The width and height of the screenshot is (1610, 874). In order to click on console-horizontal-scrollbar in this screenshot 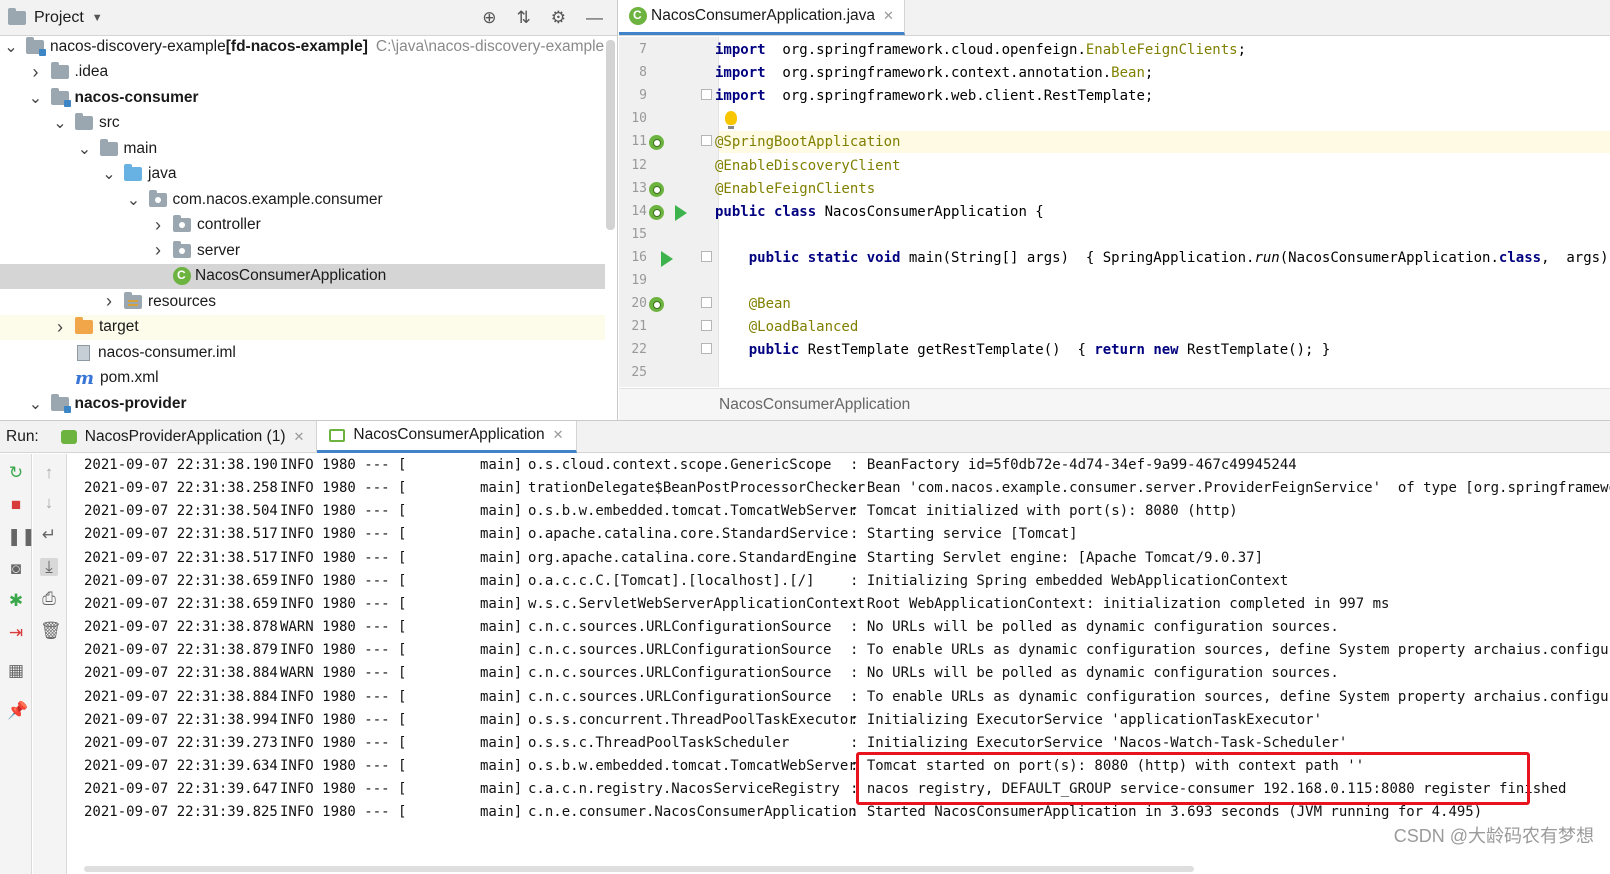, I will do `click(639, 869)`.